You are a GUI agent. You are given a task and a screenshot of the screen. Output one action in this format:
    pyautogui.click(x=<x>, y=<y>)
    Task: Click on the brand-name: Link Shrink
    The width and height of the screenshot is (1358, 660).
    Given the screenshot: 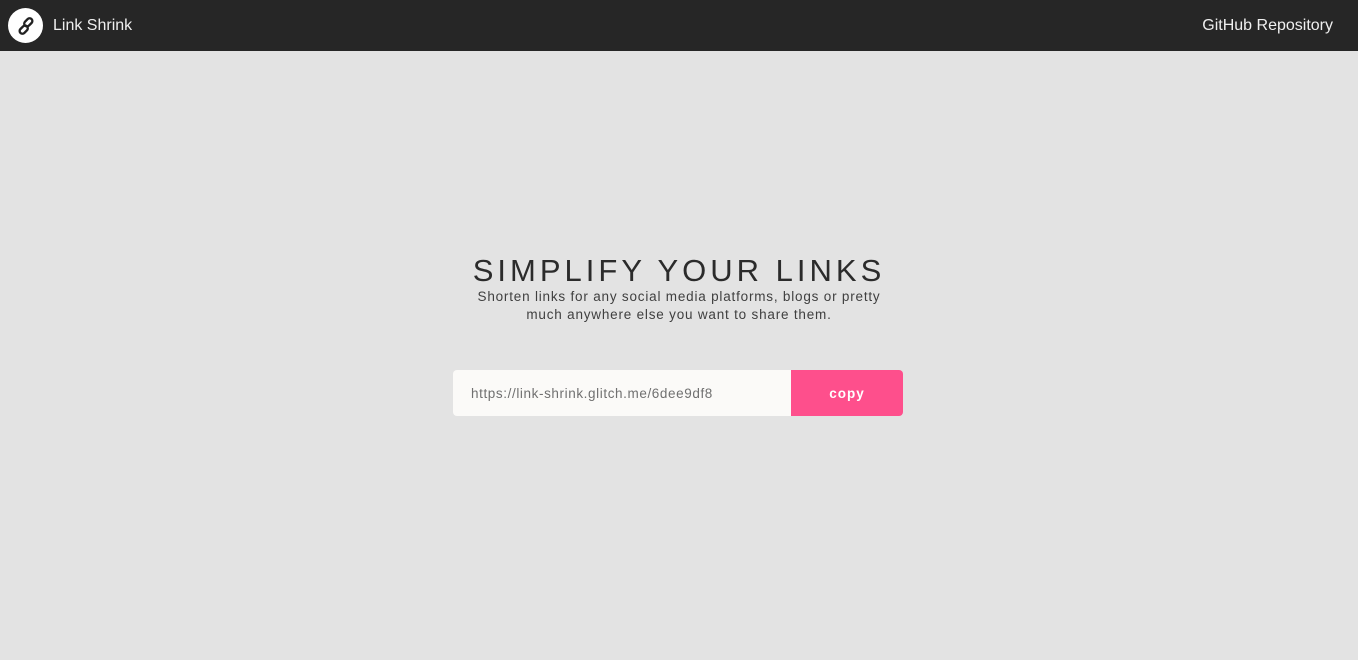 What is the action you would take?
    pyautogui.click(x=93, y=25)
    